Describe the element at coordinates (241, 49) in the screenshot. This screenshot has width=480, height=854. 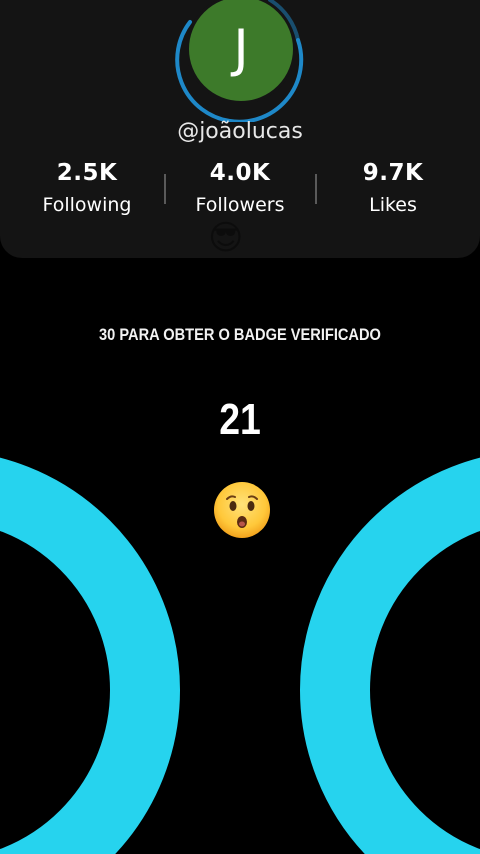
I see `avatar-letter: J` at that location.